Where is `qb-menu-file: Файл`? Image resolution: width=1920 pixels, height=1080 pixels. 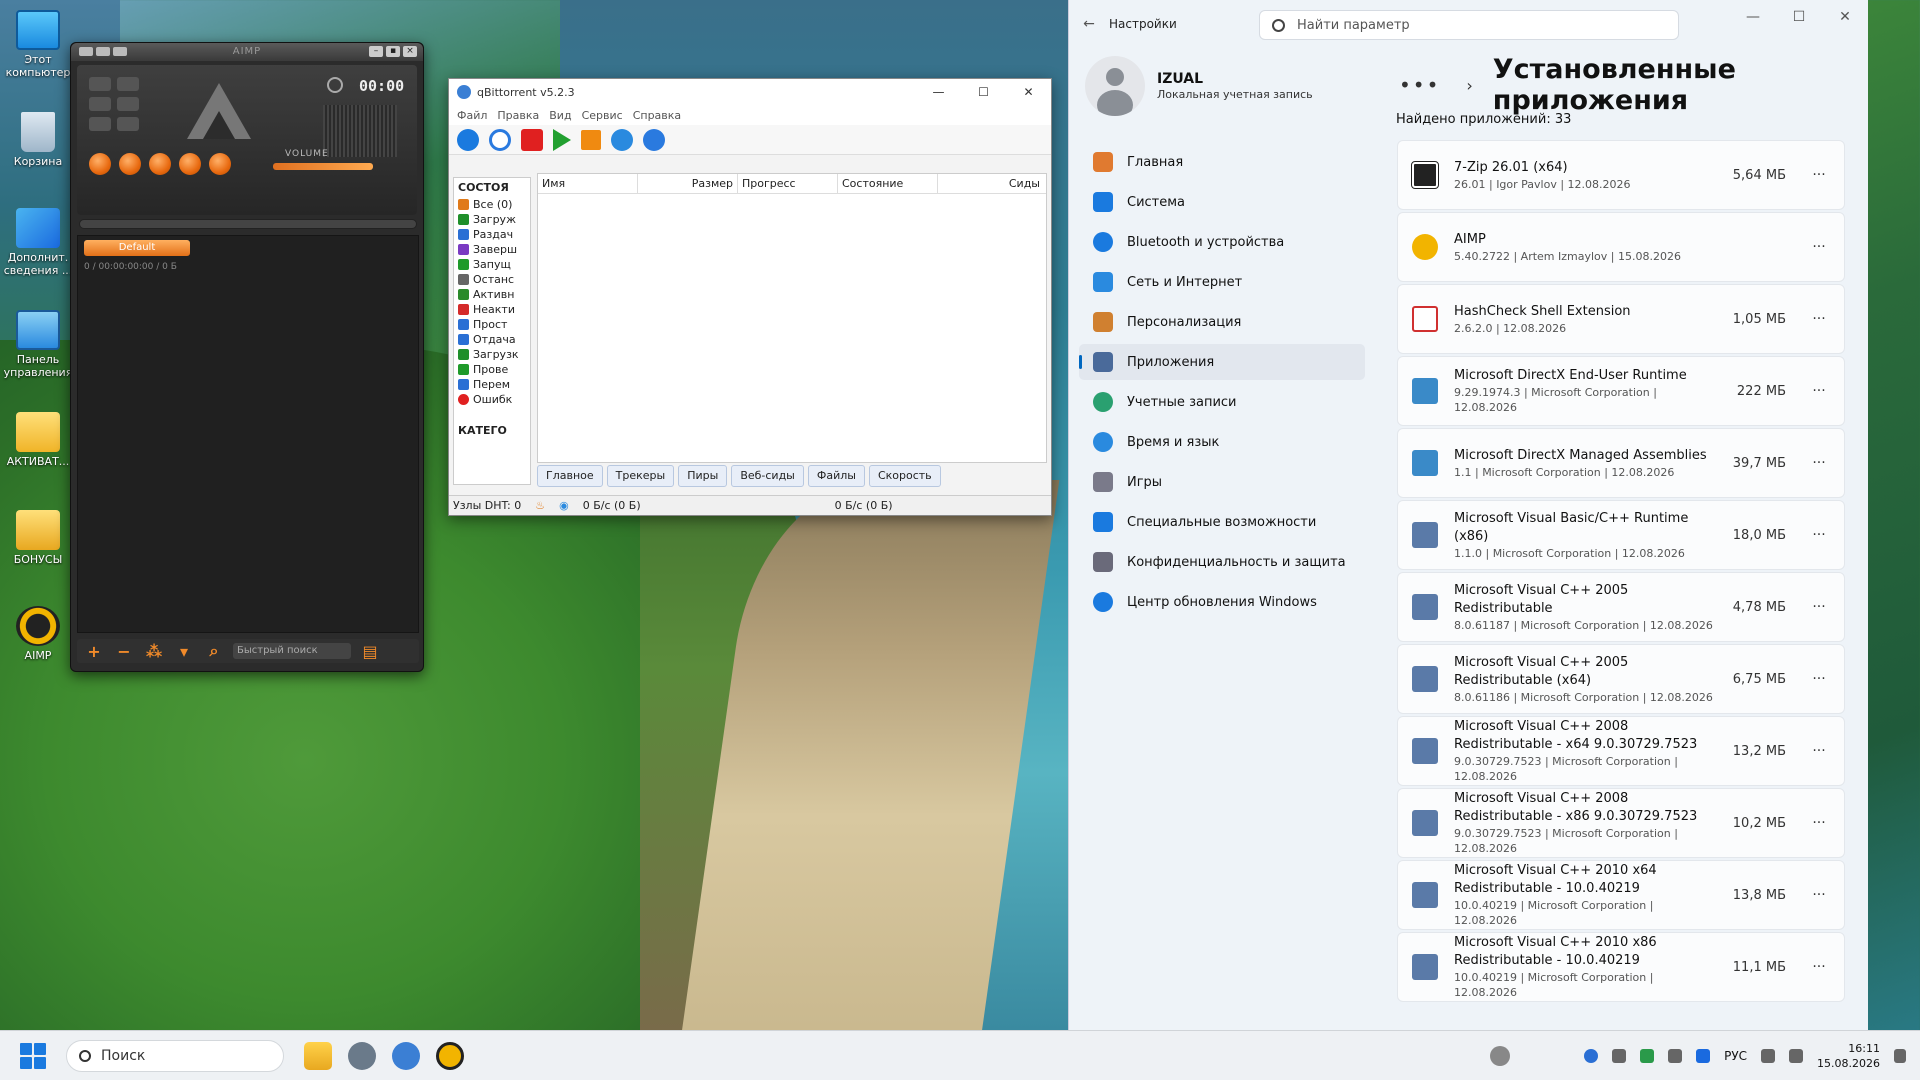
qb-menu-file: Файл is located at coordinates (472, 115).